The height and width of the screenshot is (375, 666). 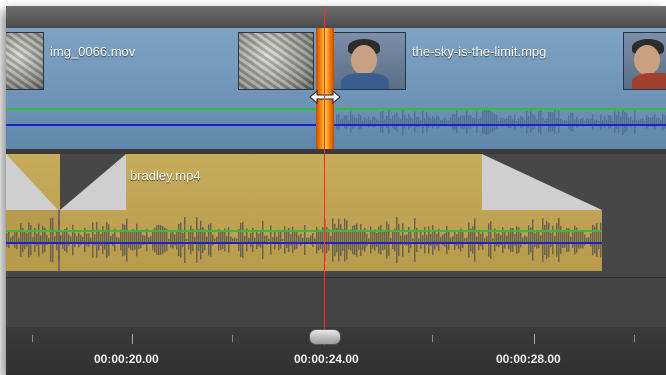 I want to click on ruler-label: 00:00:20.00, so click(x=126, y=359).